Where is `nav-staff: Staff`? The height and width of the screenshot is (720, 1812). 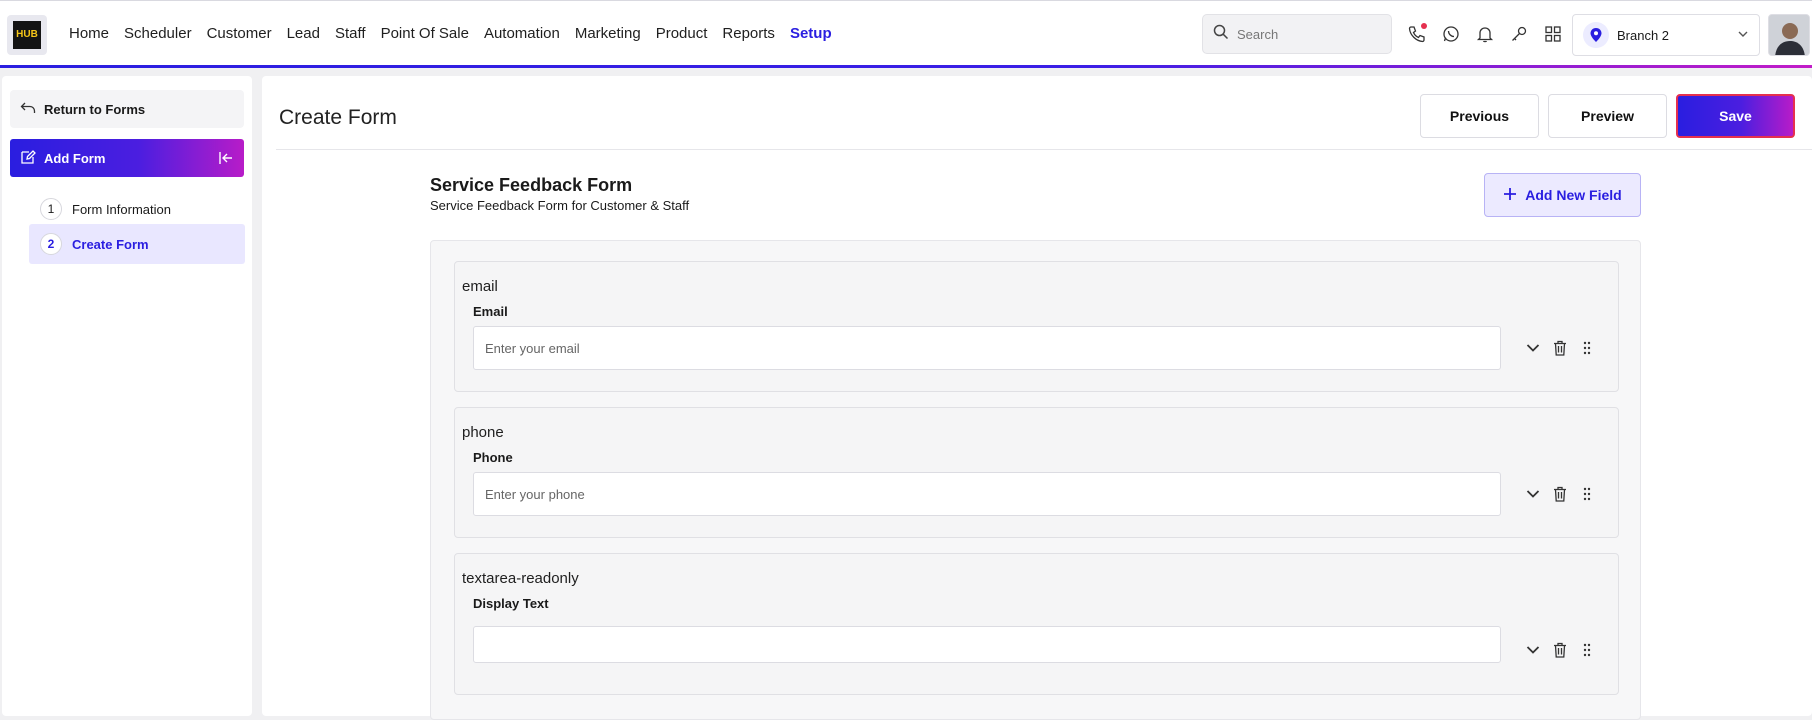 nav-staff: Staff is located at coordinates (350, 33).